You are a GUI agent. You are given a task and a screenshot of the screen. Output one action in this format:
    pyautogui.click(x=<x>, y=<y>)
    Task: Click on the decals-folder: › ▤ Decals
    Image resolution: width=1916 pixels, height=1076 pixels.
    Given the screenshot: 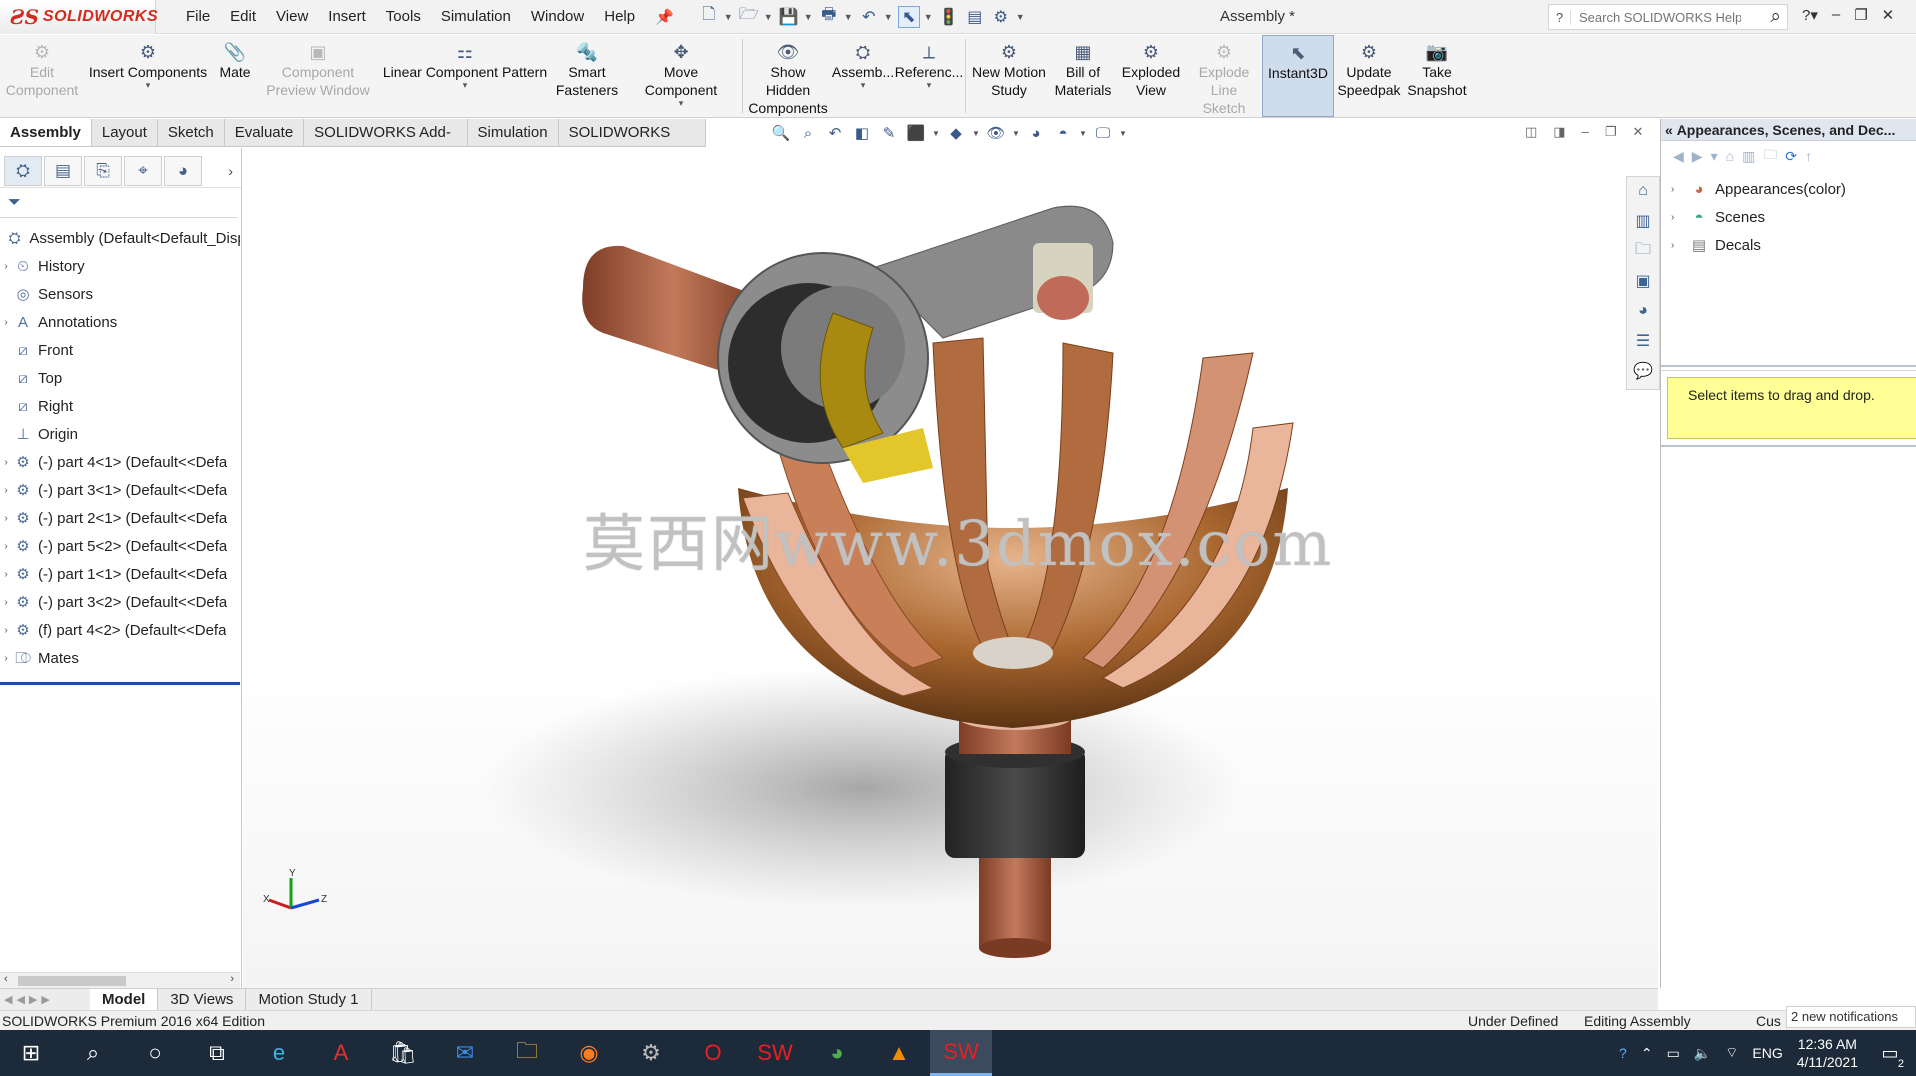 What is the action you would take?
    pyautogui.click(x=1788, y=245)
    